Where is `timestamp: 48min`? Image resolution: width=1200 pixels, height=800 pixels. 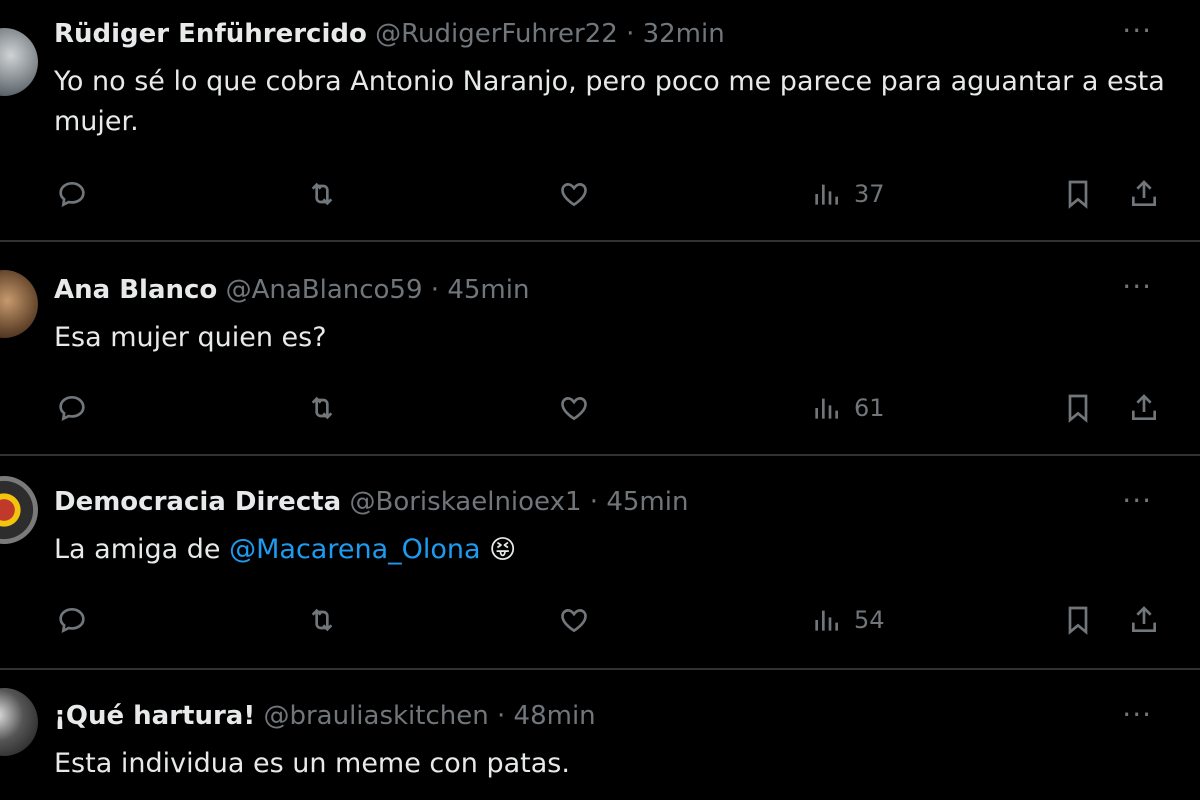
timestamp: 48min is located at coordinates (555, 716).